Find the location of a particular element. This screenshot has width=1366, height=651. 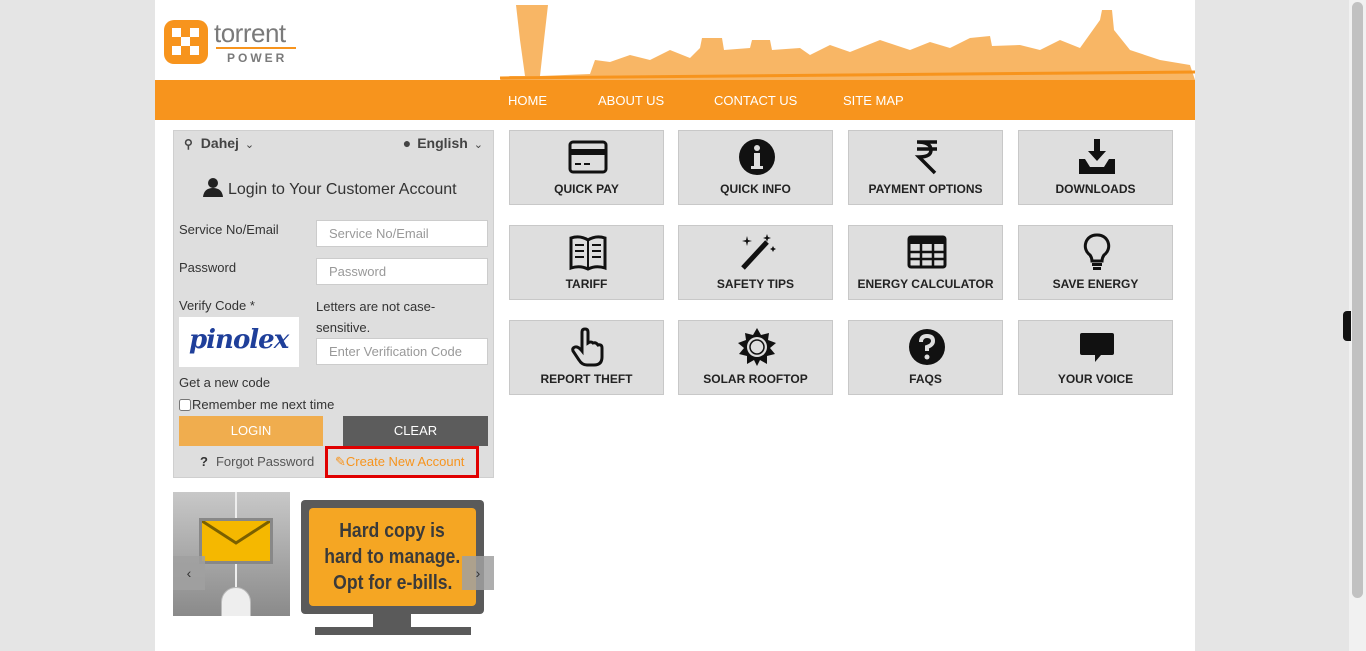

case-hint: Letters are not case-sensitive. is located at coordinates (376, 317).